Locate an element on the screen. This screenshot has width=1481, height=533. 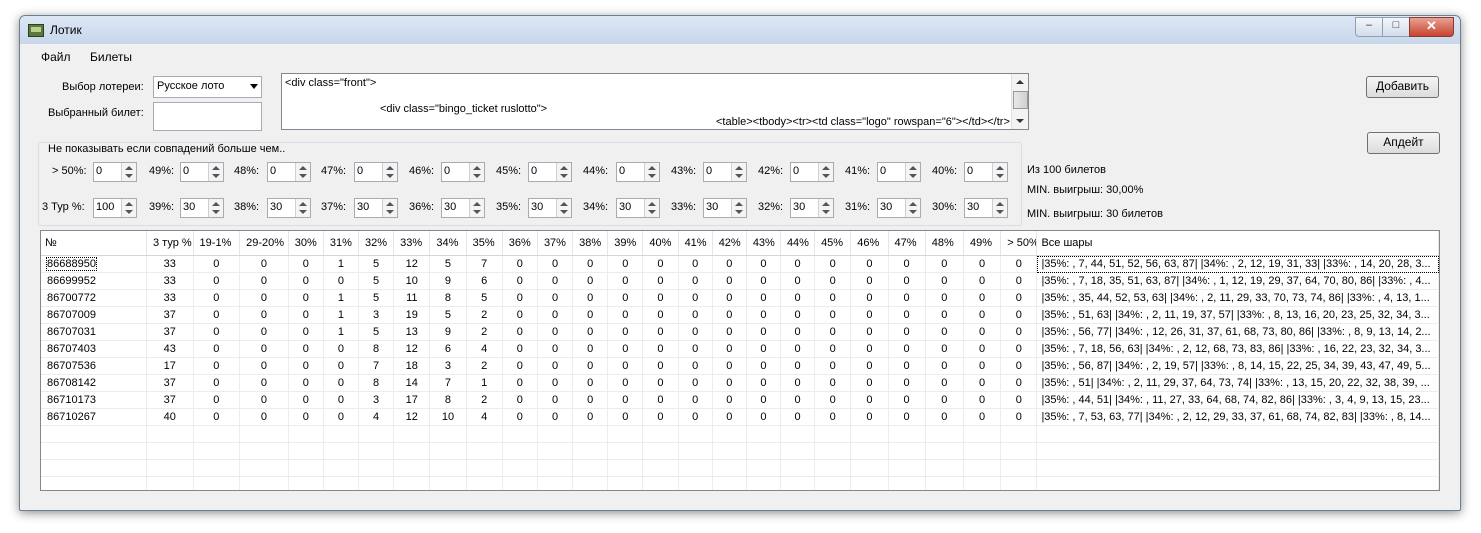
scroll-down-icon is located at coordinates (1020, 121).